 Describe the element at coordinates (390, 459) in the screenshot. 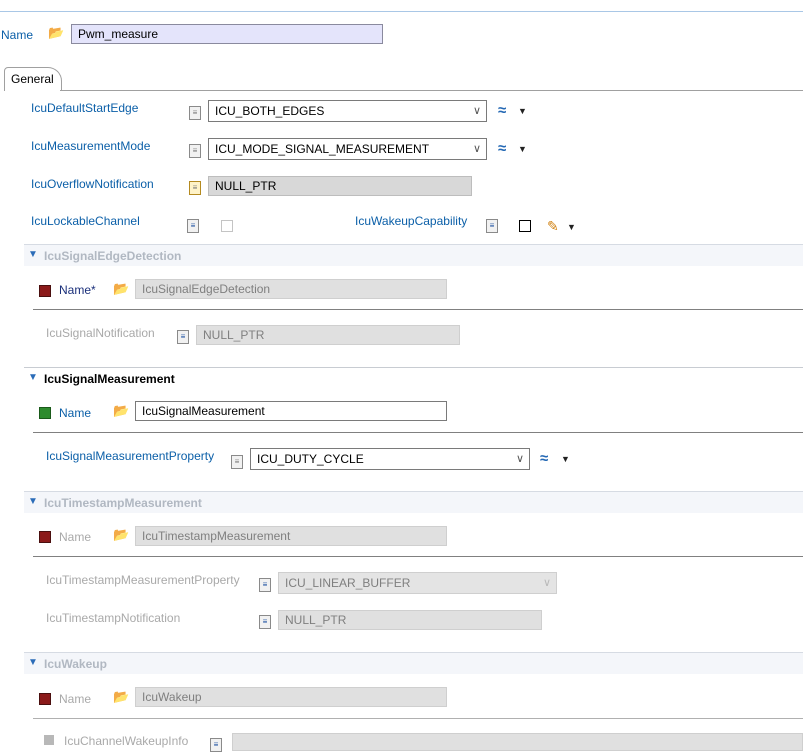

I see `measurement-property-select: ICU_DUTY_CYCLE ∨` at that location.